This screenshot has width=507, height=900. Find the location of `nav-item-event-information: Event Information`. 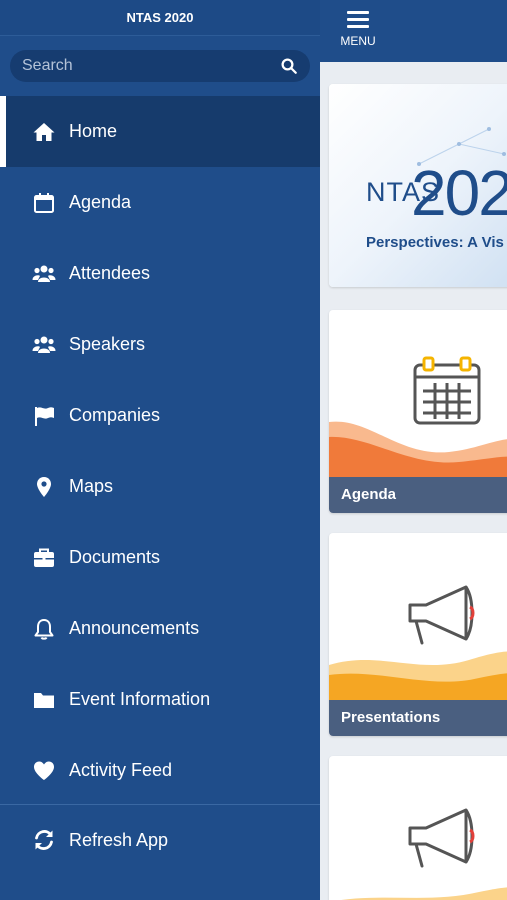

nav-item-event-information: Event Information is located at coordinates (160, 699).